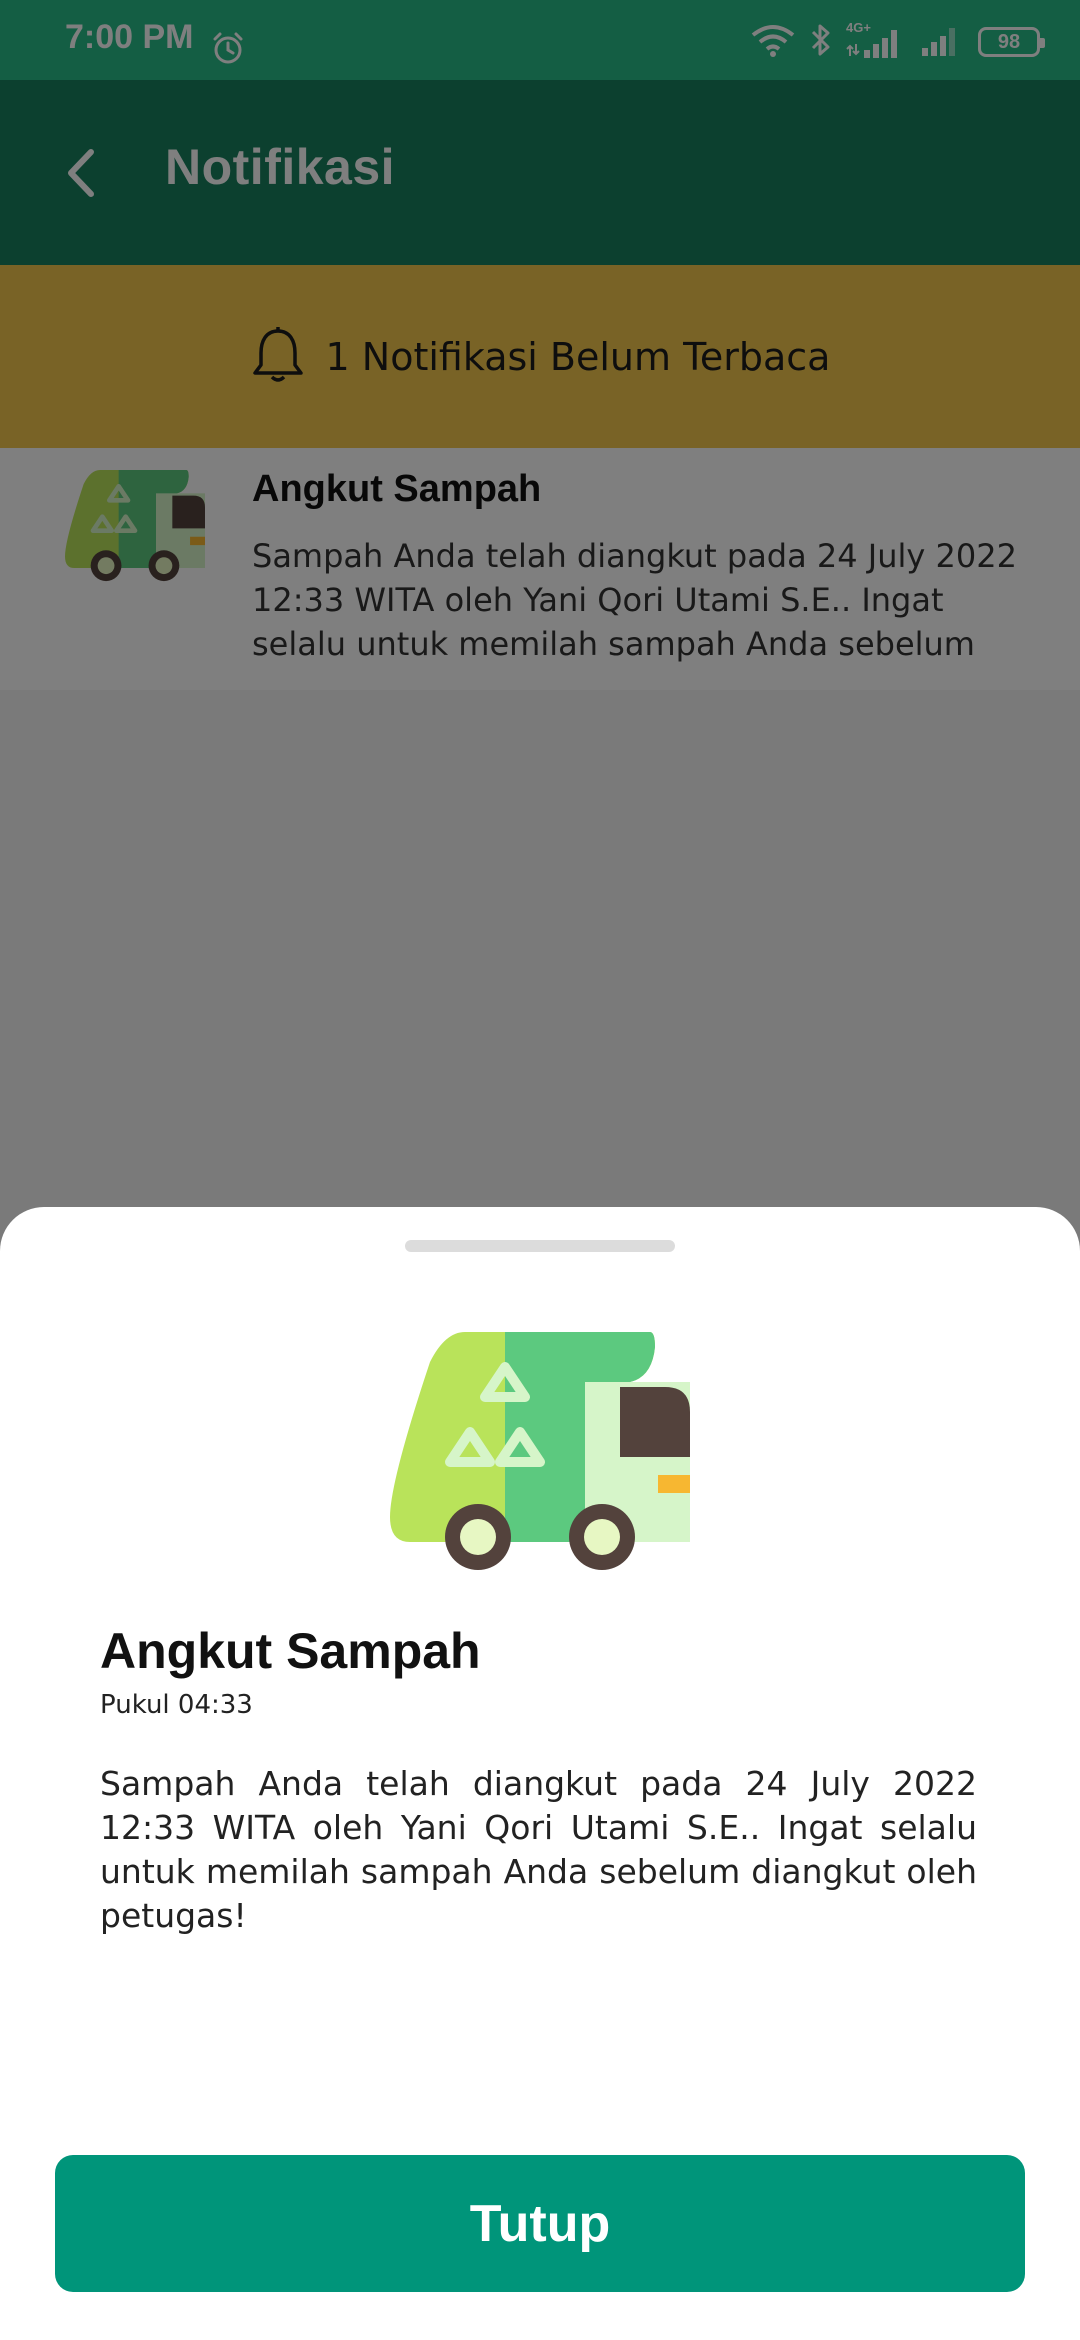 The height and width of the screenshot is (2340, 1080). What do you see at coordinates (540, 2223) in the screenshot?
I see `close-button: Tutup` at bounding box center [540, 2223].